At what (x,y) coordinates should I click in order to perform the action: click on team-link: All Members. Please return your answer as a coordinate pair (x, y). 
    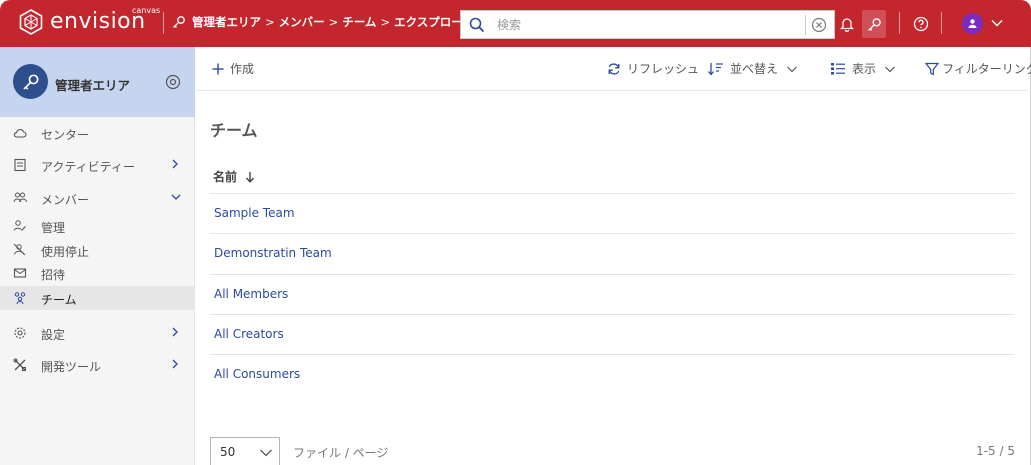
    Looking at the image, I should click on (251, 294).